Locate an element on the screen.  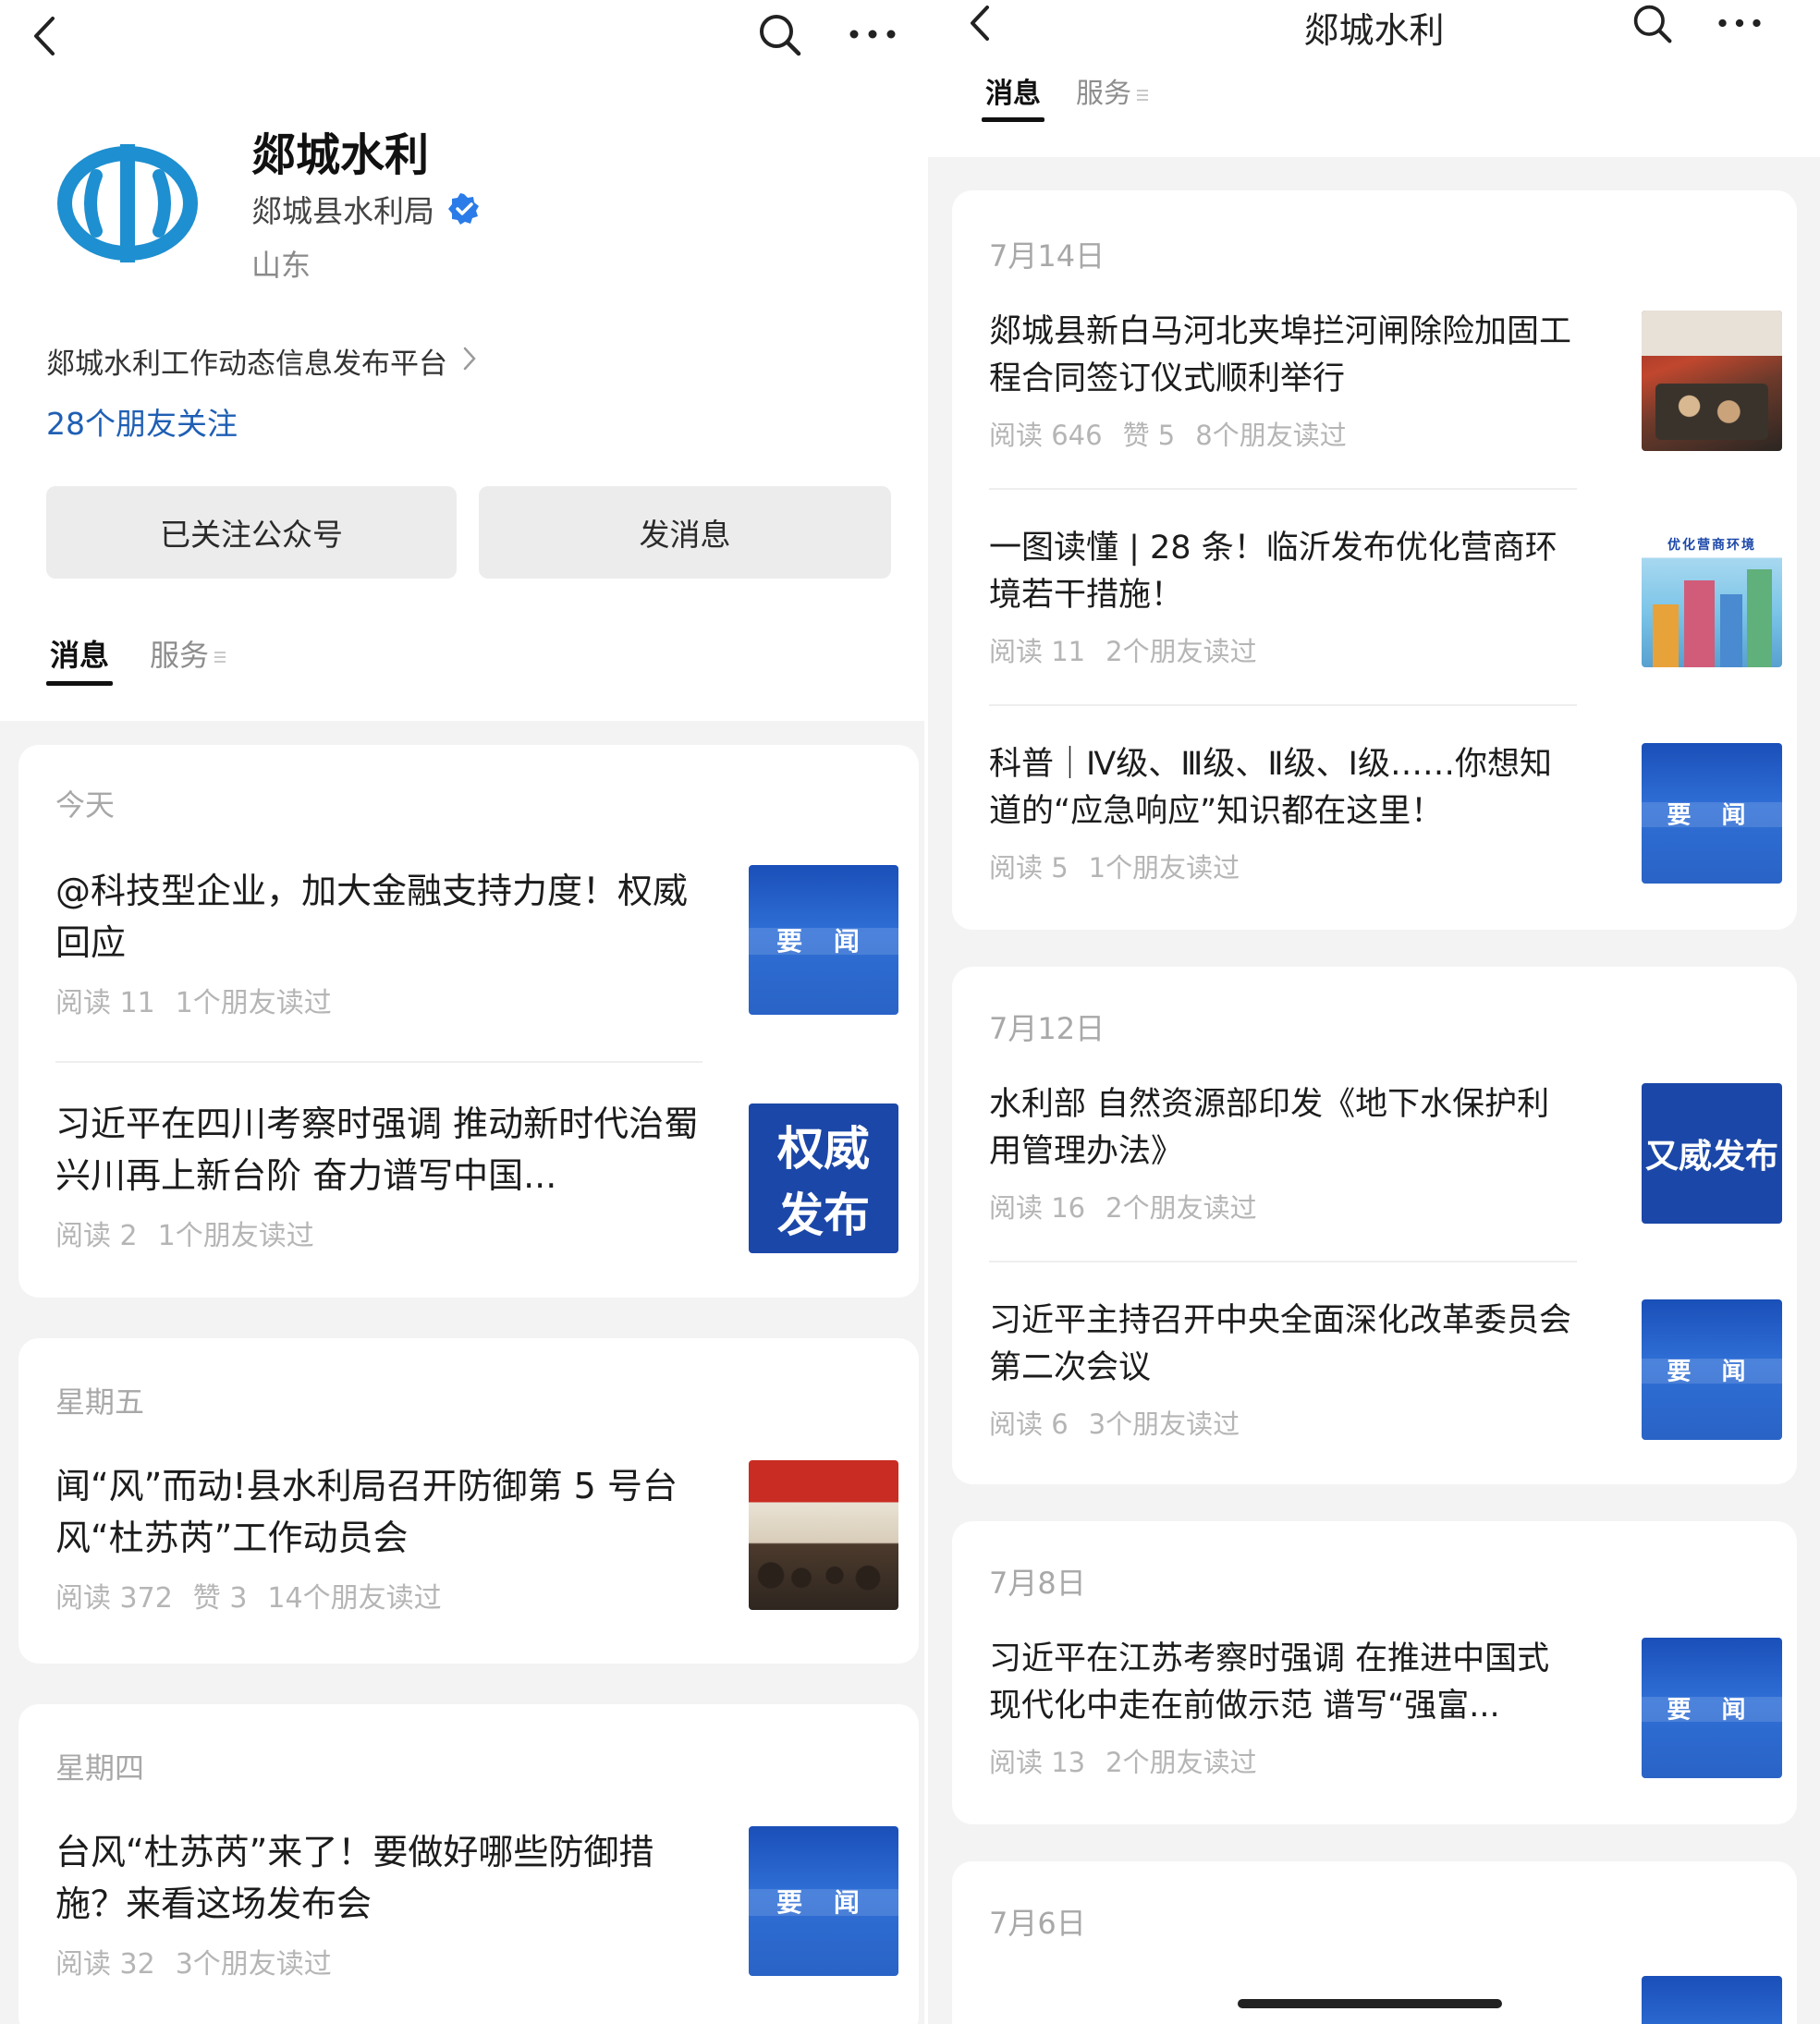
read-count: 阅读 13 is located at coordinates (1037, 1763).